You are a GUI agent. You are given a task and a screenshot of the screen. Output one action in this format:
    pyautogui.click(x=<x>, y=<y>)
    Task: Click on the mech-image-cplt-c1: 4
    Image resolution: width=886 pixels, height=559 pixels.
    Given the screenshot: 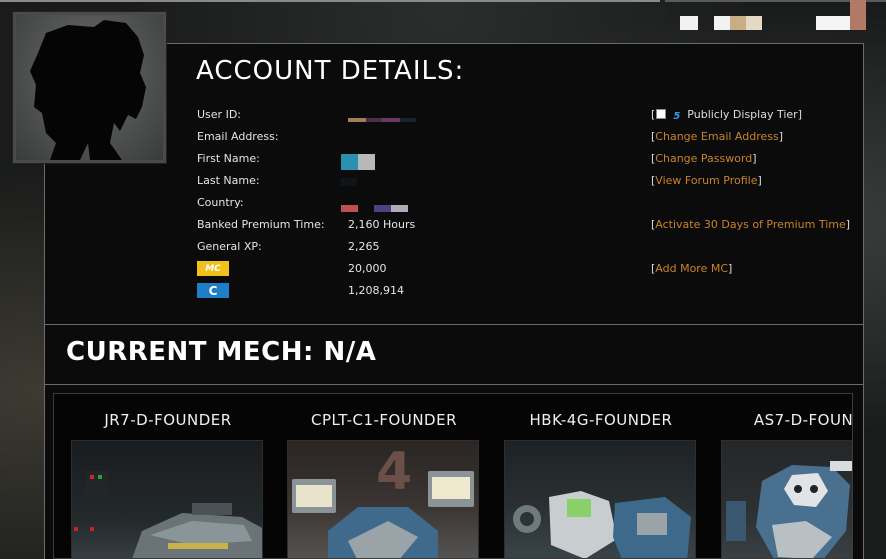 What is the action you would take?
    pyautogui.click(x=383, y=499)
    